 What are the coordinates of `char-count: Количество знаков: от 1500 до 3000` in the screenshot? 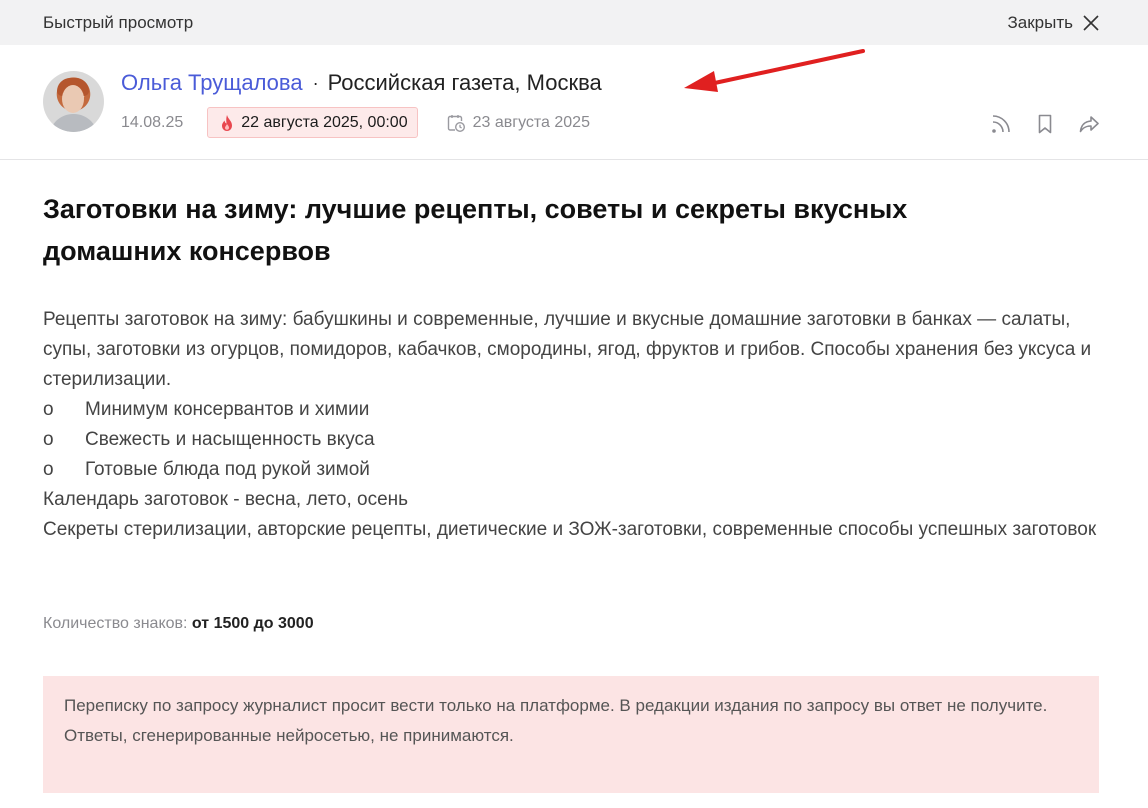 It's located at (178, 624).